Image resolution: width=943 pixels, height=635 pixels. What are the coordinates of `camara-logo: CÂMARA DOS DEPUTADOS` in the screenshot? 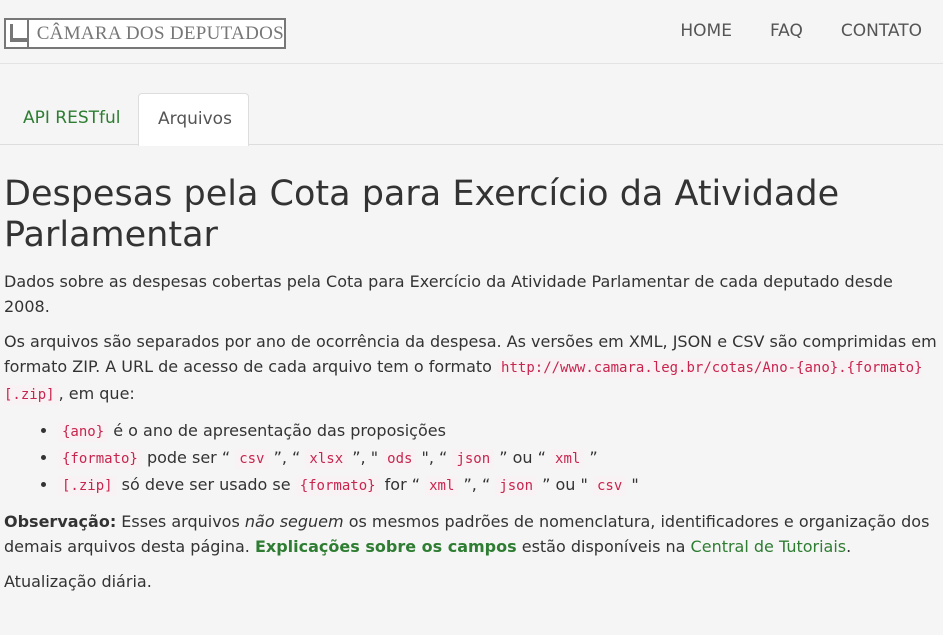 It's located at (145, 33).